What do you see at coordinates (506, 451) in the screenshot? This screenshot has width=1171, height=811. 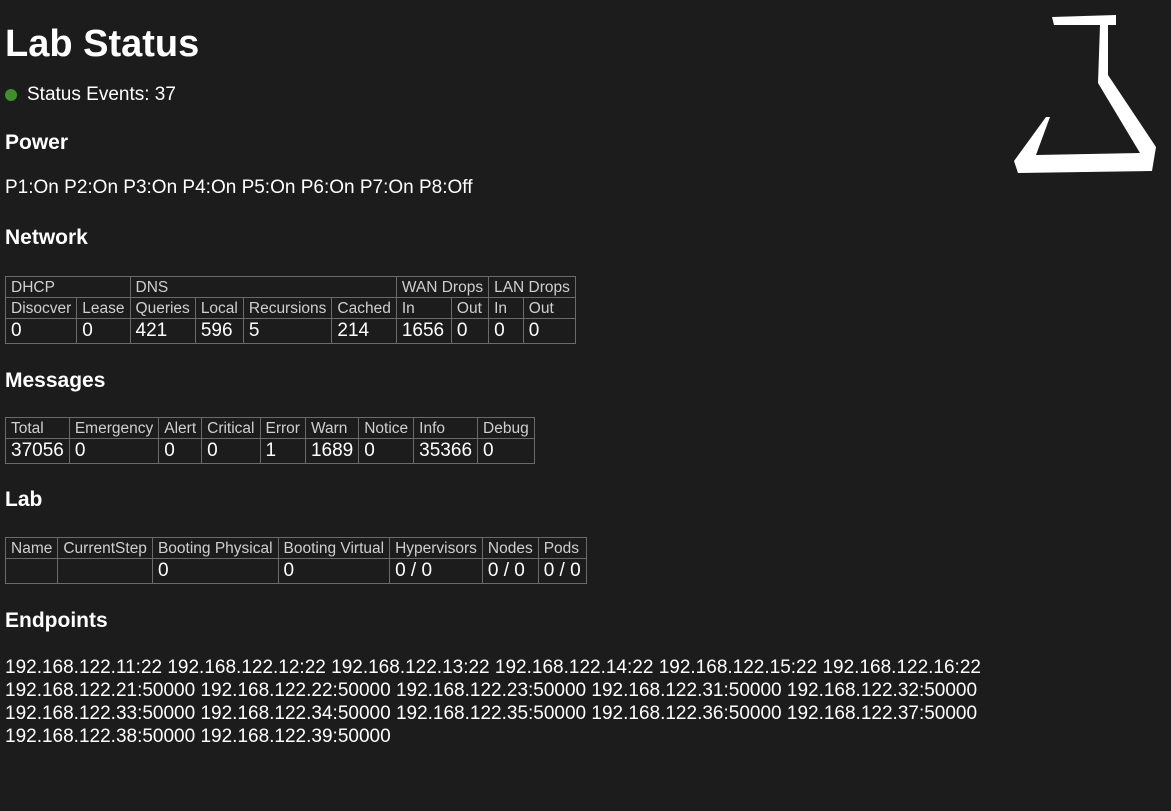 I see `value-debug: 0` at bounding box center [506, 451].